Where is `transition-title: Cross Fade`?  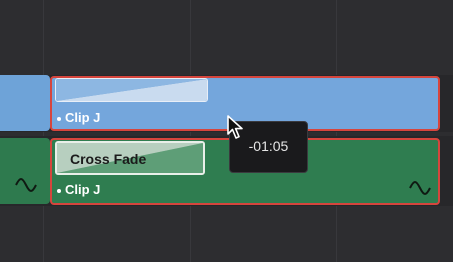 transition-title: Cross Fade is located at coordinates (108, 159).